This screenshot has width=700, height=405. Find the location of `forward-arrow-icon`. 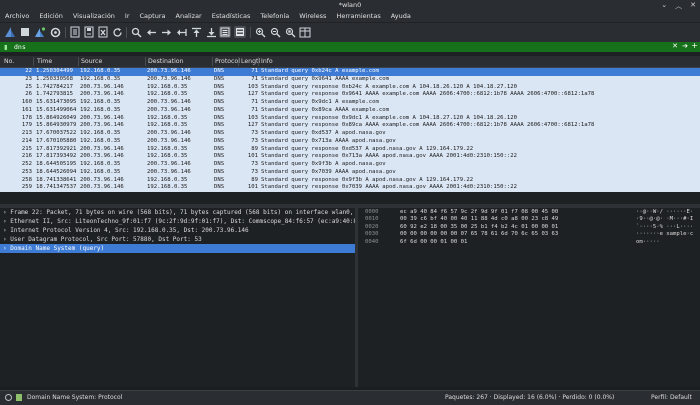

forward-arrow-icon is located at coordinates (166, 32).